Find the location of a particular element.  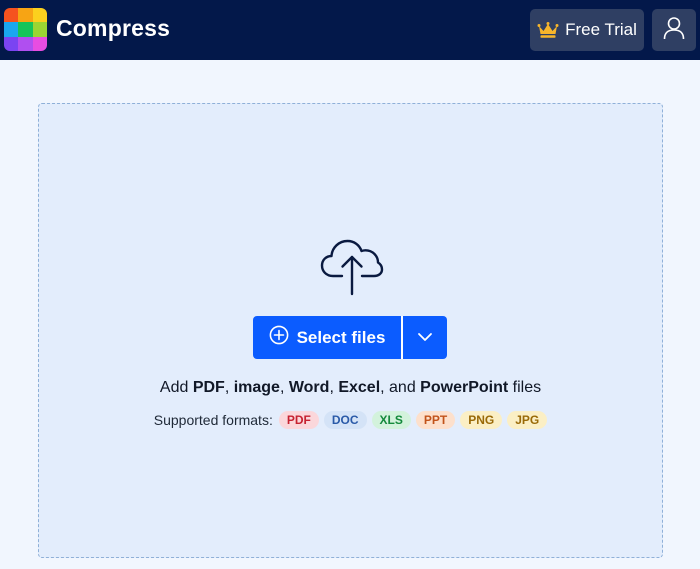

account-button is located at coordinates (674, 30).